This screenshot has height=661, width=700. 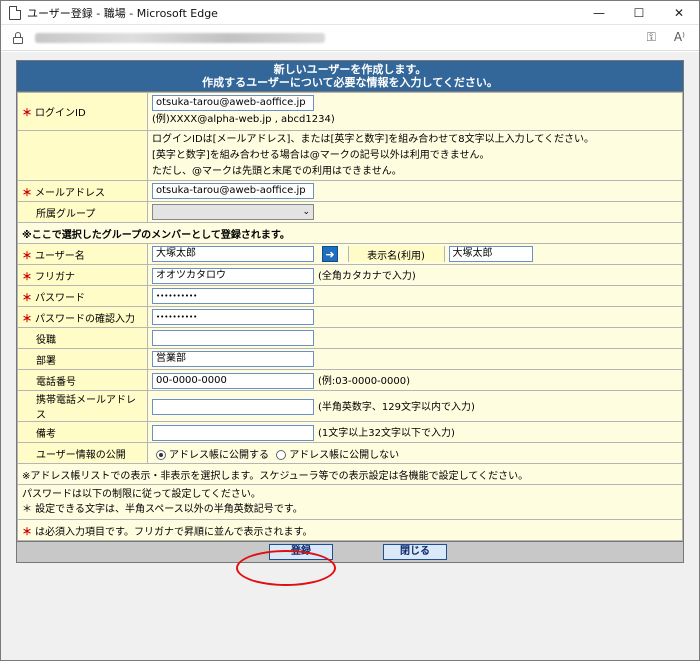 What do you see at coordinates (219, 455) in the screenshot?
I see `publish-option-label: アドレス帳に公開する` at bounding box center [219, 455].